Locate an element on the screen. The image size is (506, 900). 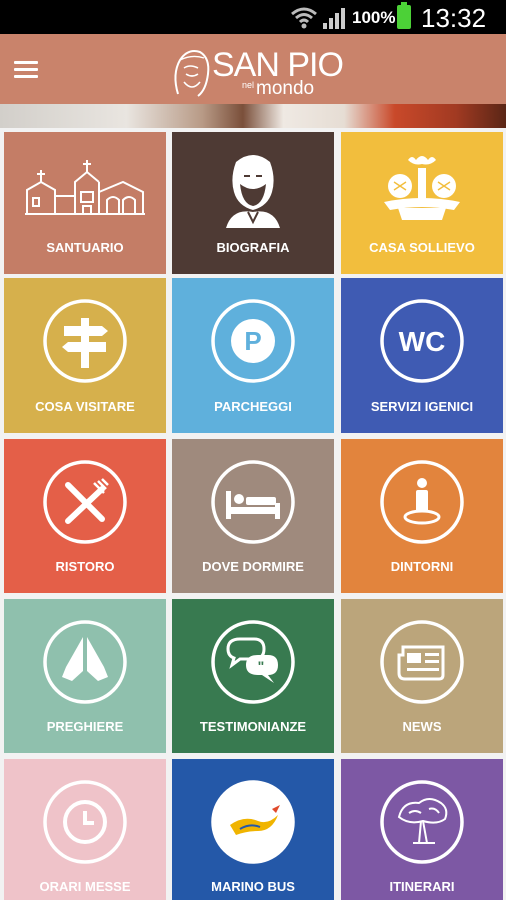
tile-label: SERVIZI IGENICI is located at coordinates (422, 406).